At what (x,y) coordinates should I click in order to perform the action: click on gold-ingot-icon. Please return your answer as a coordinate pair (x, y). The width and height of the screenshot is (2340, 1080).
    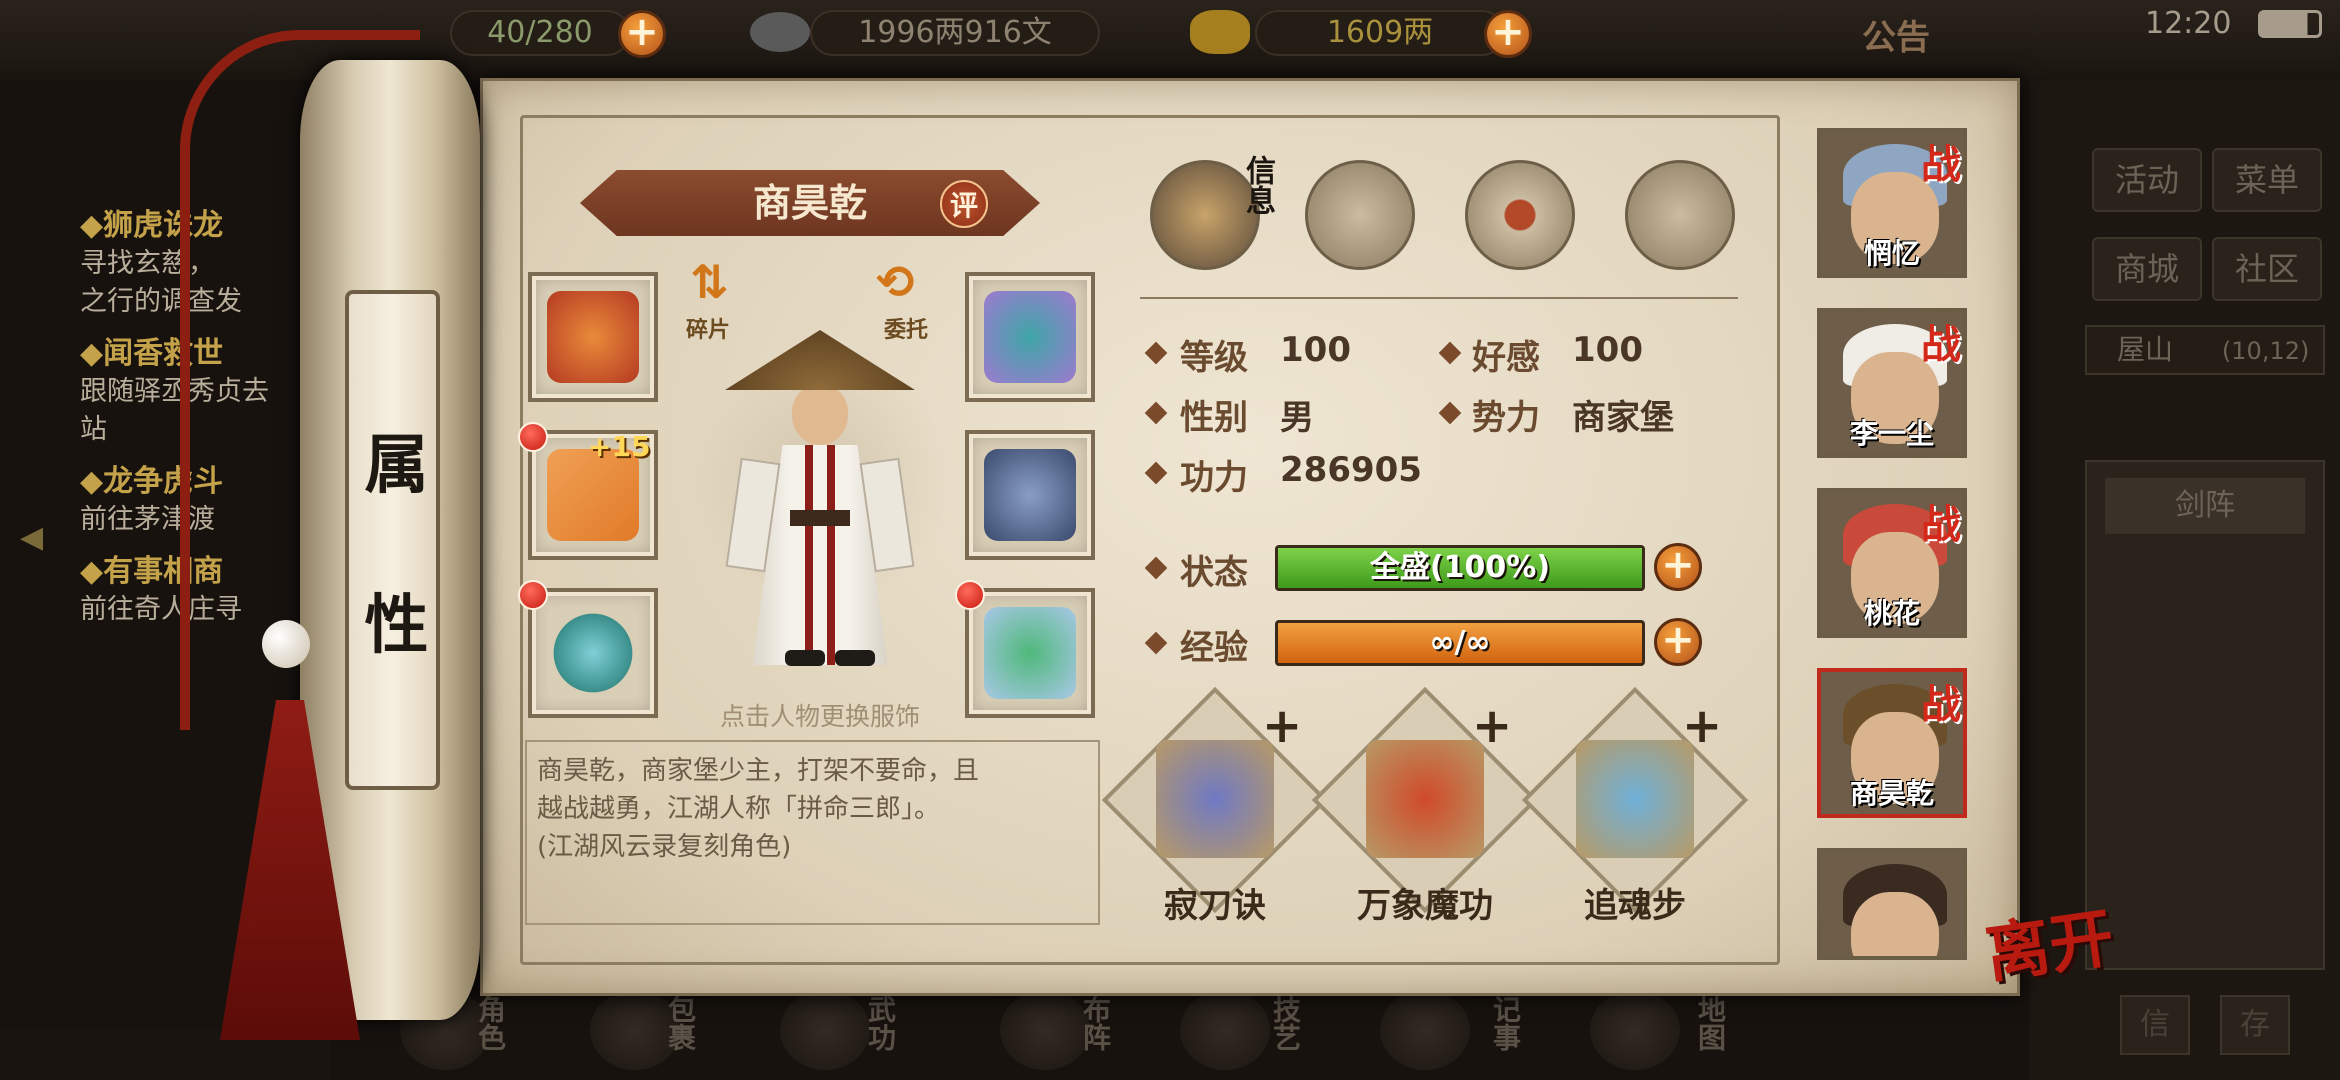
    Looking at the image, I should click on (1220, 32).